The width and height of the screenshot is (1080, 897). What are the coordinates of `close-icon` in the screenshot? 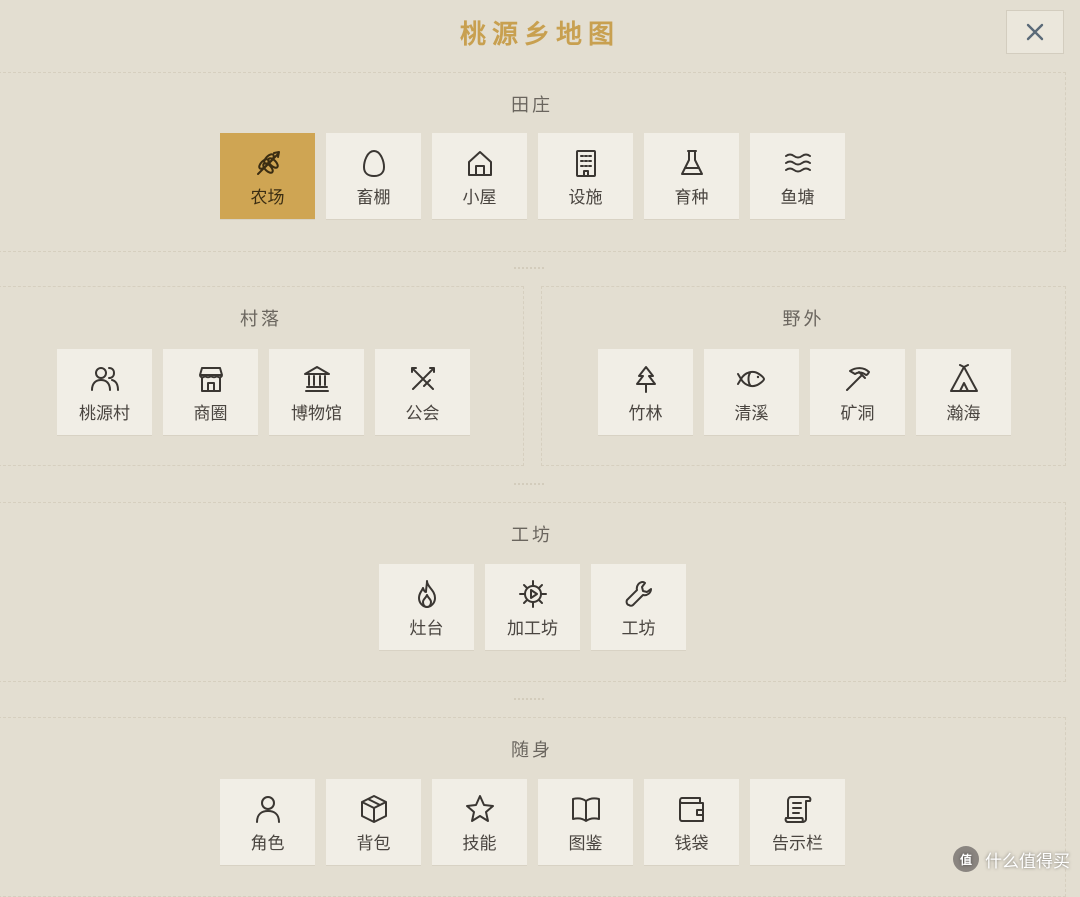 It's located at (1035, 32).